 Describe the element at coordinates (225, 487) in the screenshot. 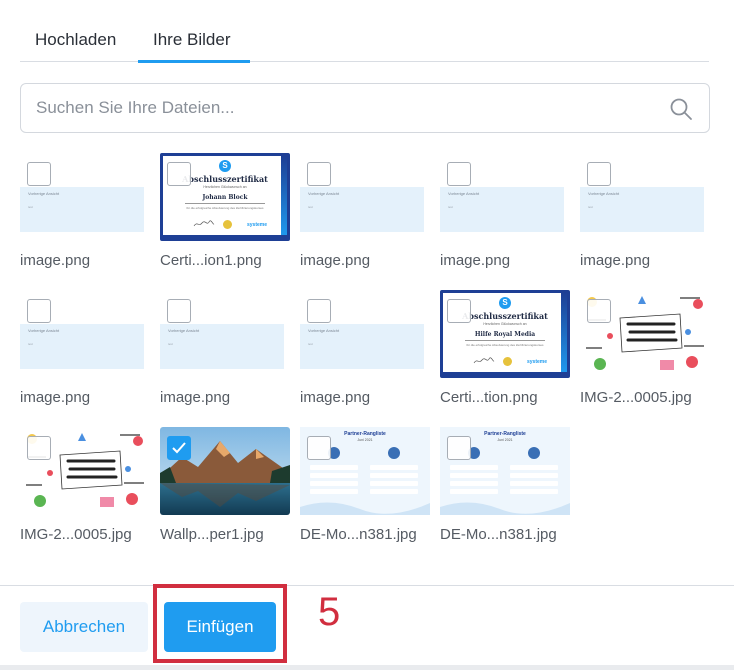

I see `image-tile: Wallp...per1.jpg` at that location.